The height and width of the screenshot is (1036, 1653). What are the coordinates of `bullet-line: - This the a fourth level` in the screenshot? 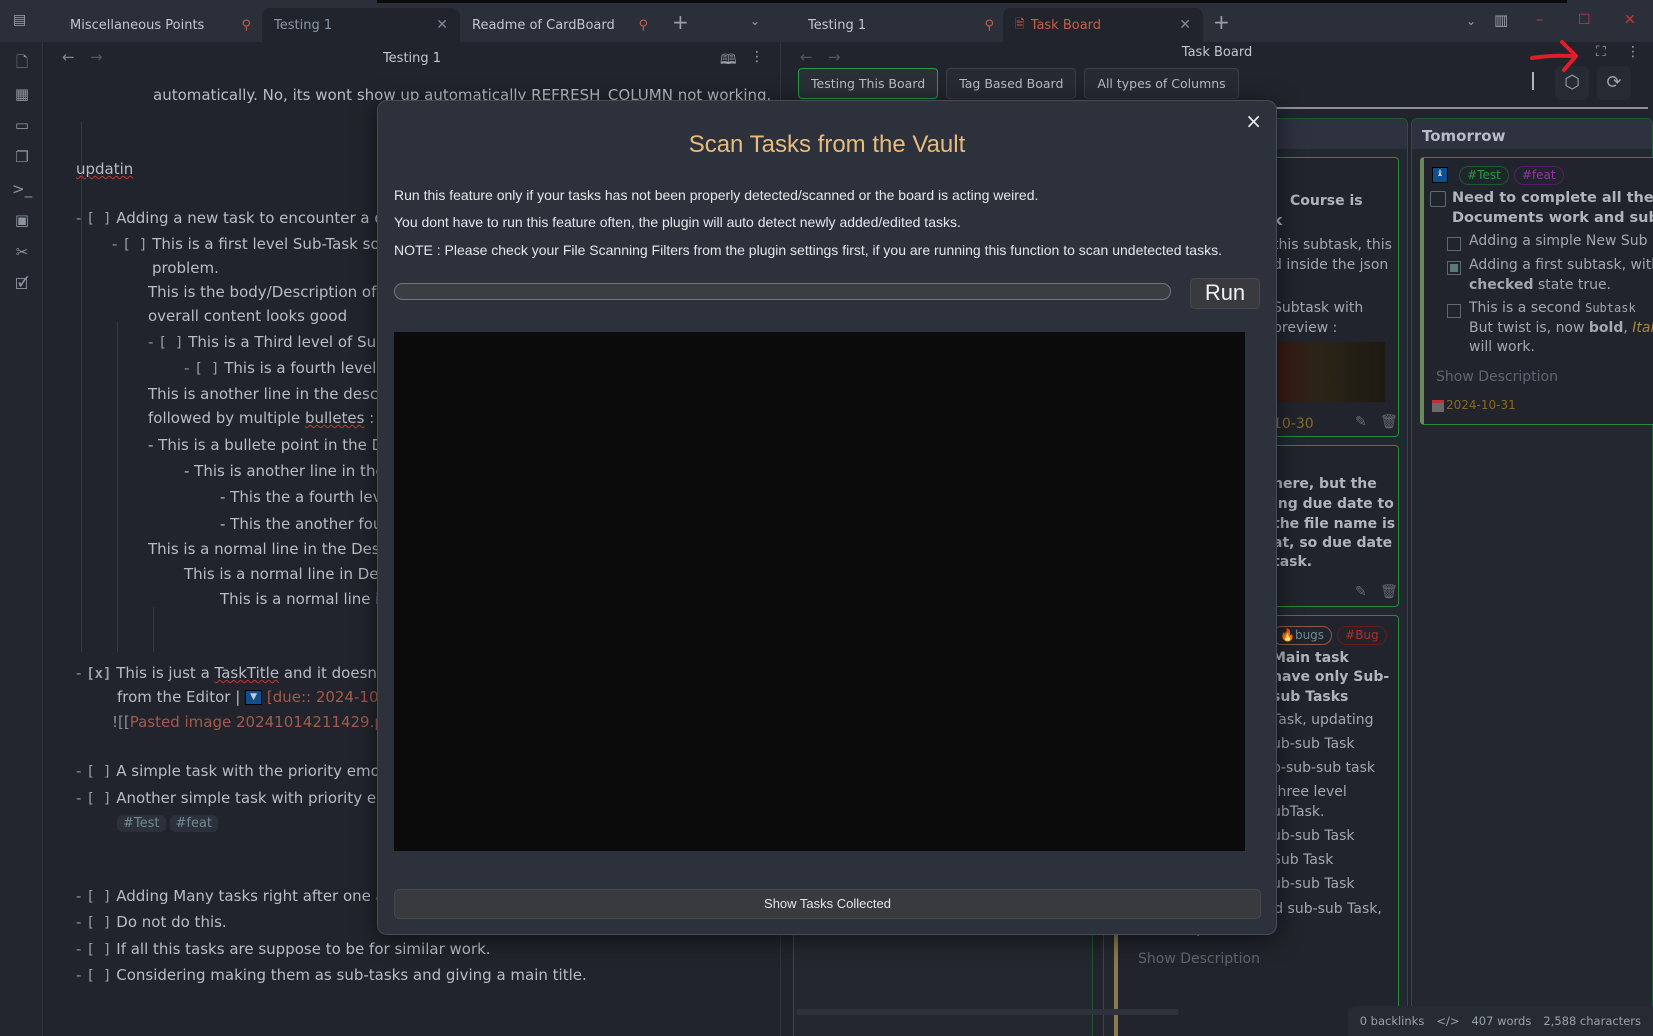 It's located at (307, 497).